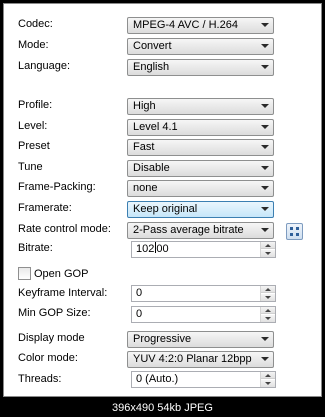  What do you see at coordinates (192, 359) in the screenshot?
I see `color-mode-value: YUV 4:2:0 Planar 12bpp` at bounding box center [192, 359].